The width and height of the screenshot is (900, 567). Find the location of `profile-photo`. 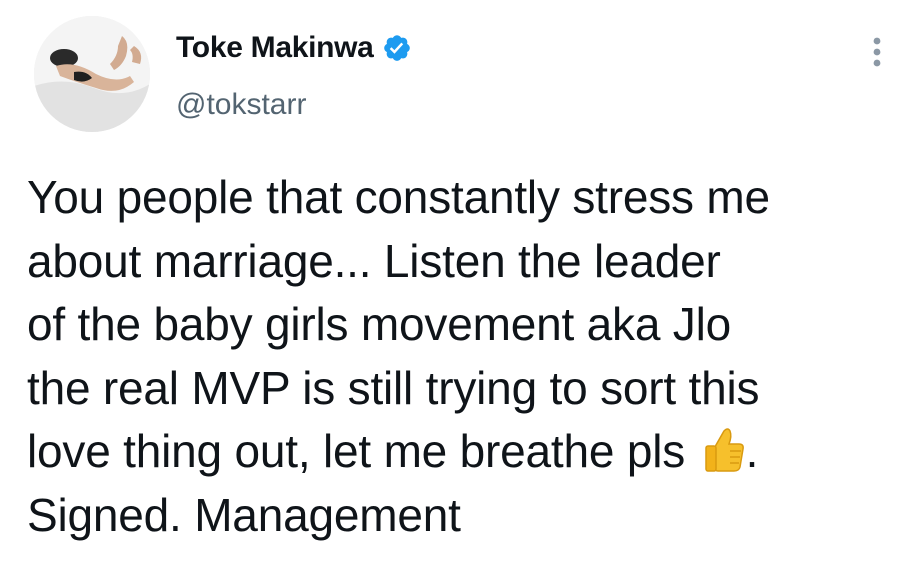

profile-photo is located at coordinates (92, 74).